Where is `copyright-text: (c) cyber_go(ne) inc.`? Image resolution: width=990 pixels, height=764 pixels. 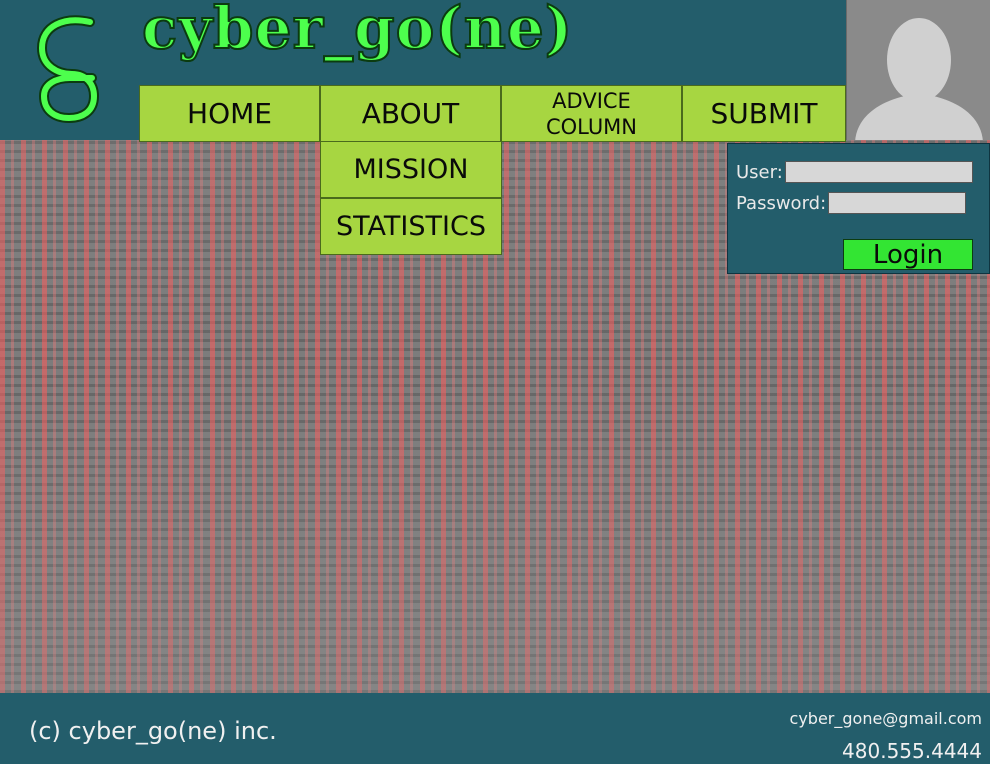 copyright-text: (c) cyber_go(ne) inc. is located at coordinates (153, 731).